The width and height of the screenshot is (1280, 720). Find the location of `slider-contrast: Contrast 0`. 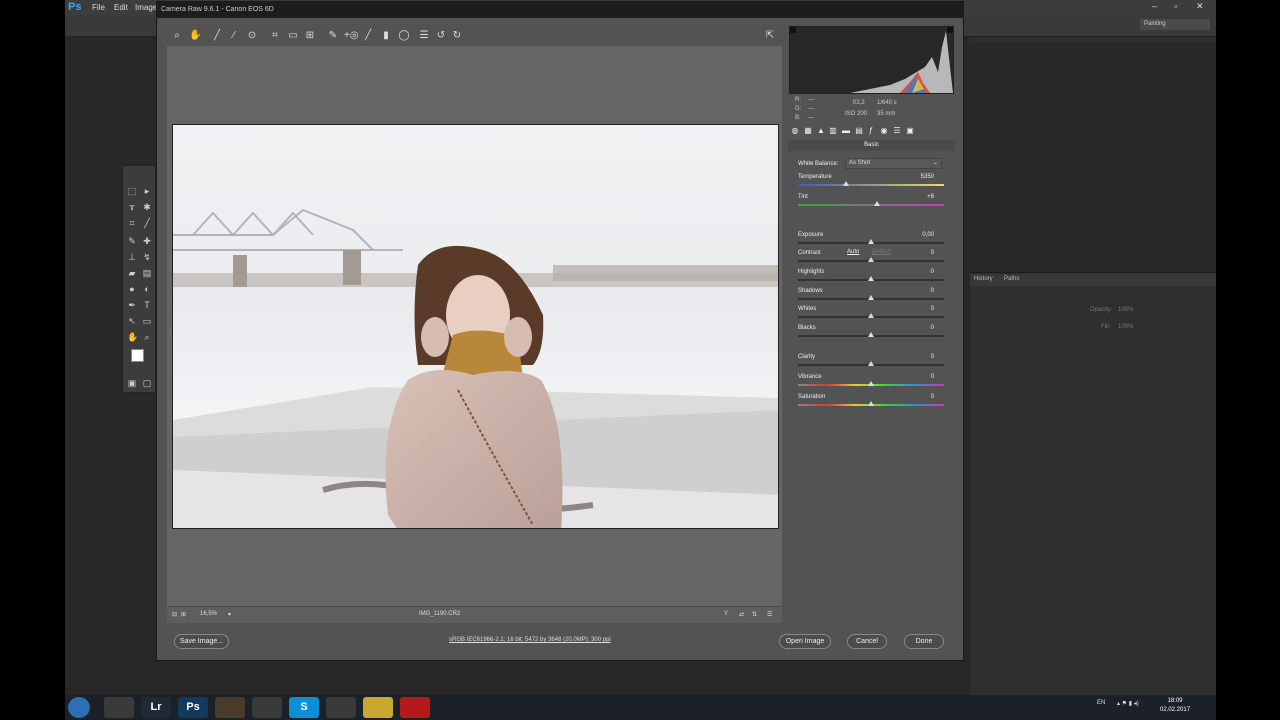

slider-contrast: Contrast 0 is located at coordinates (871, 259).